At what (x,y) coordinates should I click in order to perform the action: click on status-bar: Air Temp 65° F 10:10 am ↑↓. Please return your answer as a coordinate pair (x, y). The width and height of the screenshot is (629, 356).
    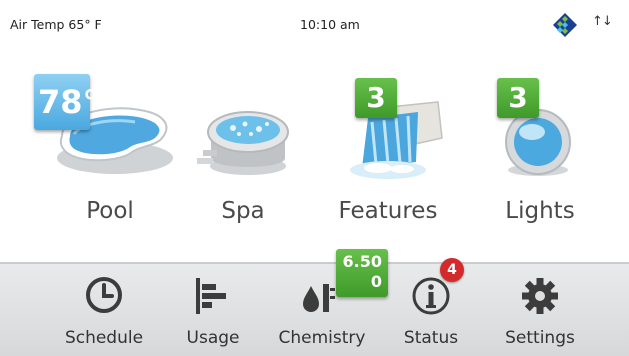
    Looking at the image, I should click on (314, 26).